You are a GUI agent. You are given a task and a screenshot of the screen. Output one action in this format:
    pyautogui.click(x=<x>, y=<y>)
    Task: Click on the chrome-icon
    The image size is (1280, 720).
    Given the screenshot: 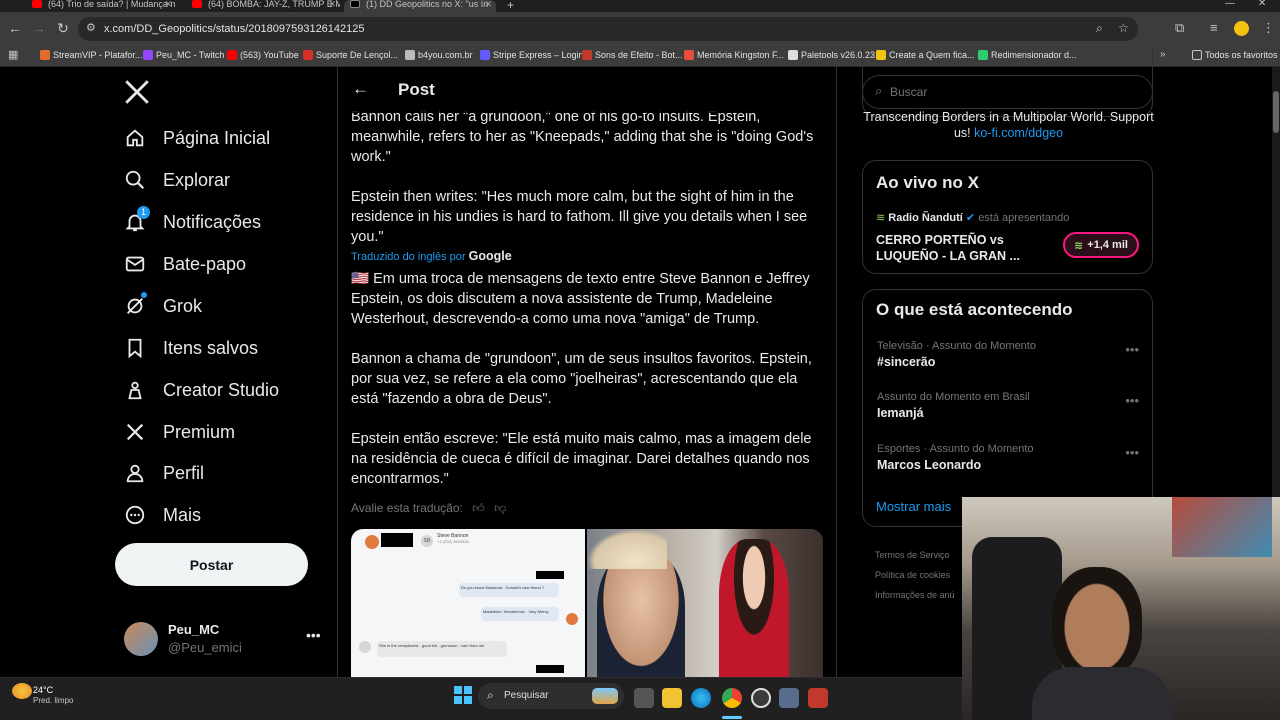 What is the action you would take?
    pyautogui.click(x=732, y=698)
    